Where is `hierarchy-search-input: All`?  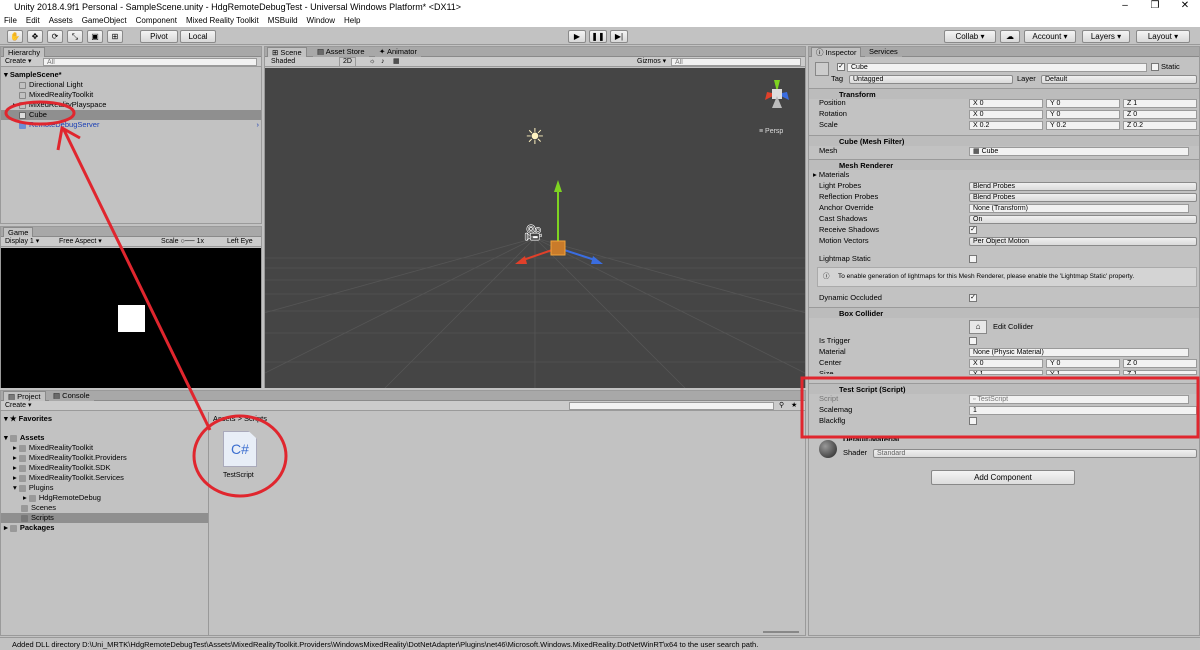
hierarchy-search-input: All is located at coordinates (150, 62).